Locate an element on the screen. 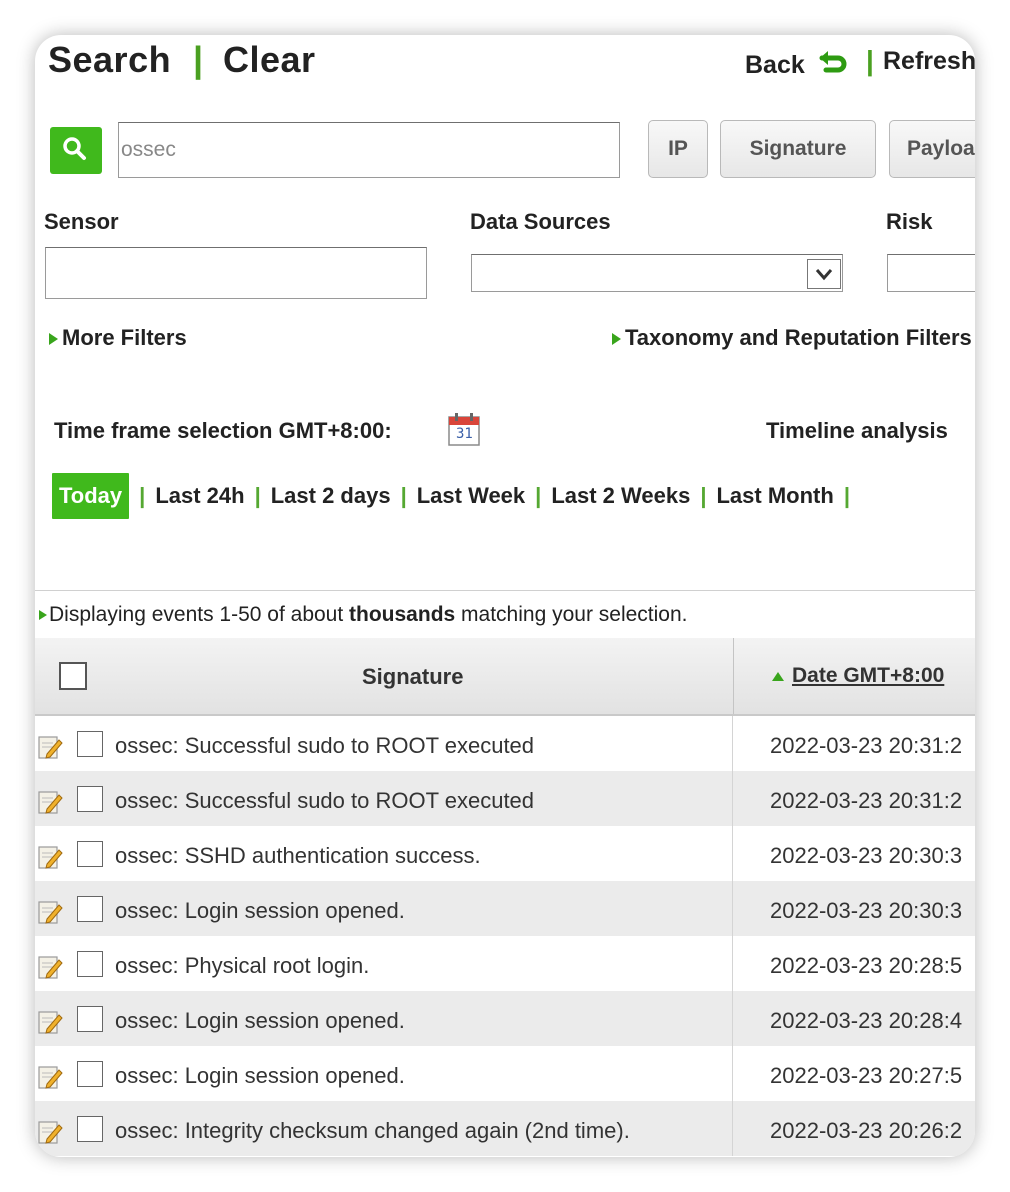 The height and width of the screenshot is (1192, 1010). search-input: ossec is located at coordinates (369, 150).